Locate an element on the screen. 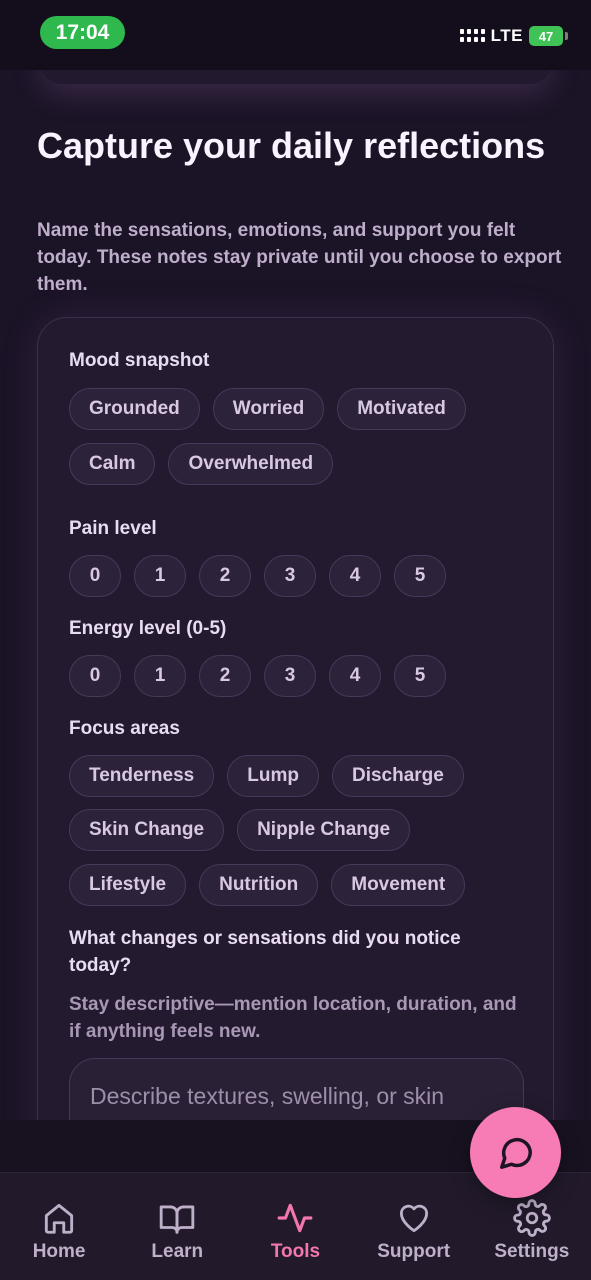  activity-icon is located at coordinates (295, 1218).